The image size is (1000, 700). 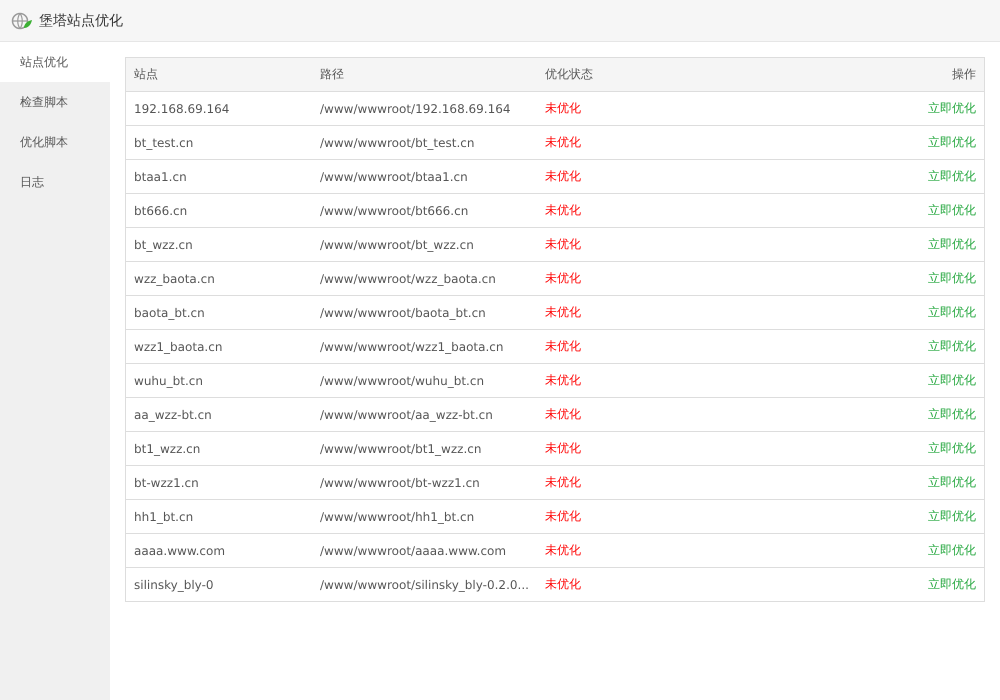 What do you see at coordinates (424, 381) in the screenshot?
I see `table-cell: /www/wwwroot/wuhu_bt.cn` at bounding box center [424, 381].